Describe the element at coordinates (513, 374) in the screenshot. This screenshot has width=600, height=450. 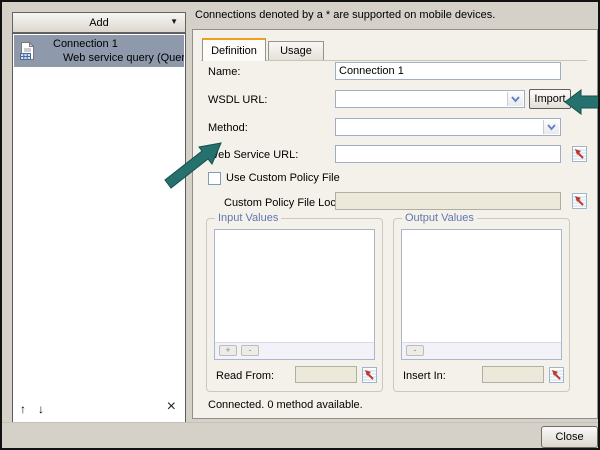
I see `insert-in-input` at that location.